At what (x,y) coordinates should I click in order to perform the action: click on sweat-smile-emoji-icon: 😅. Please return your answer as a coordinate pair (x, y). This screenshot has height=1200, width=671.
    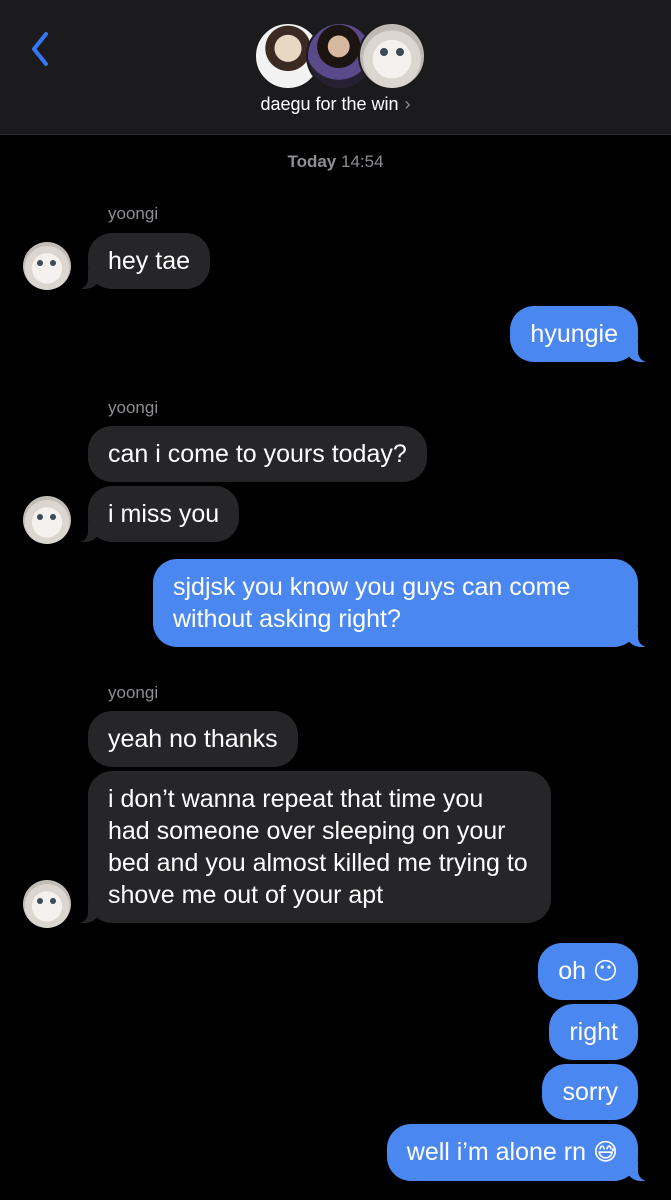
    Looking at the image, I should click on (605, 1152).